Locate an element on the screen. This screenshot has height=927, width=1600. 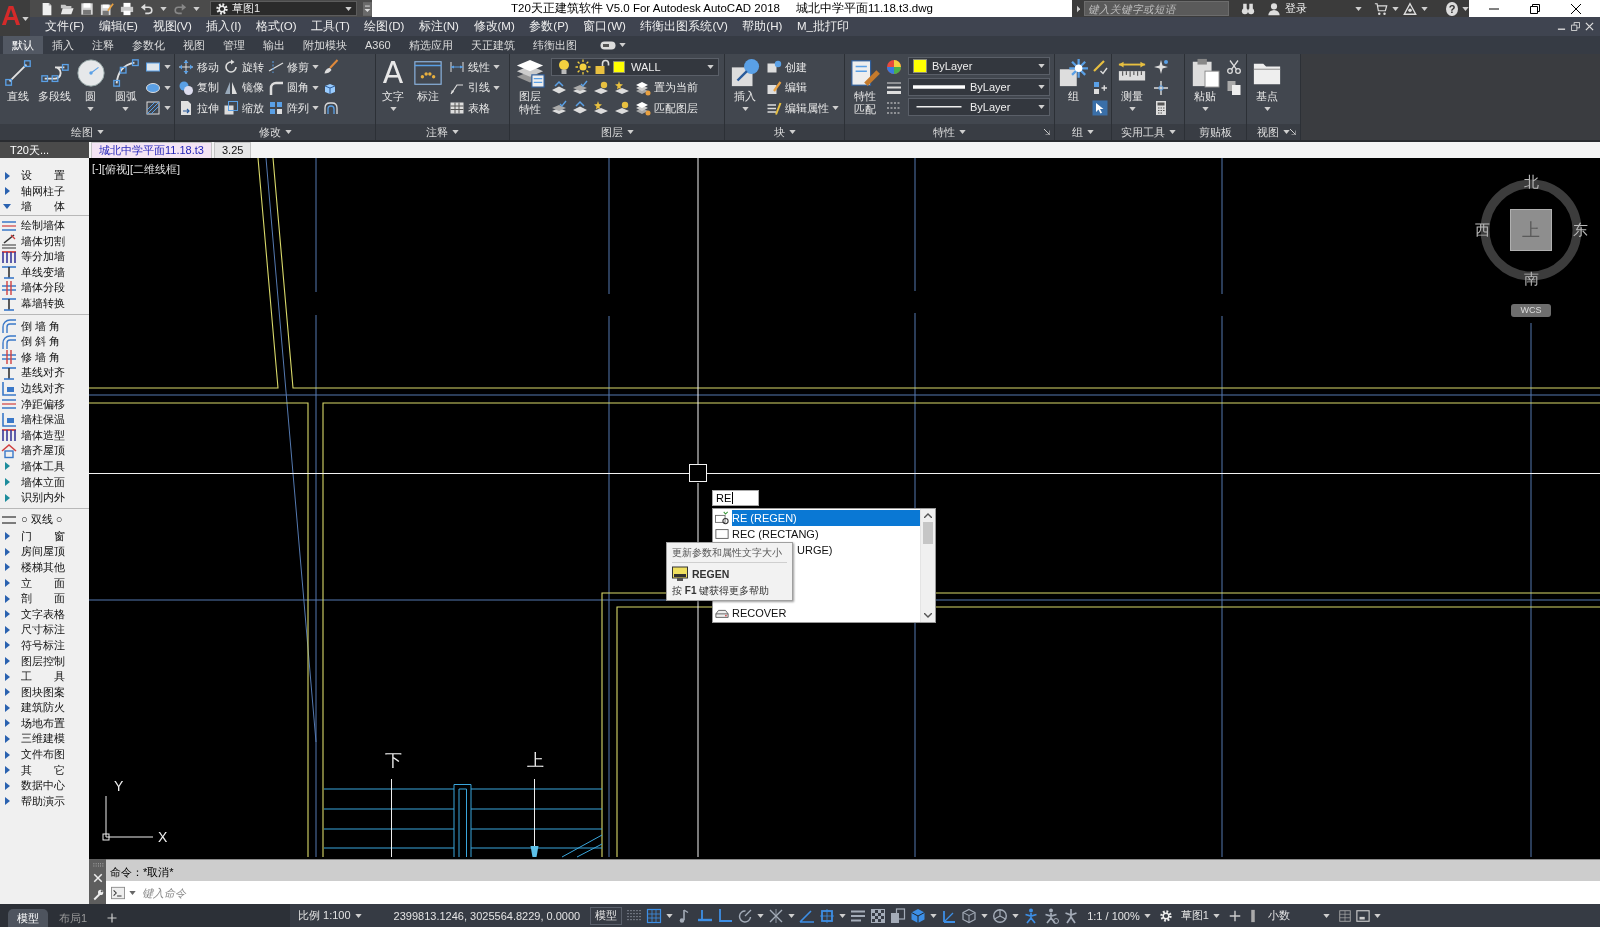
window-title: T20天正建筑软件 V5.0 For Autodesk AutoCAD 2018 is located at coordinates (645, 8).